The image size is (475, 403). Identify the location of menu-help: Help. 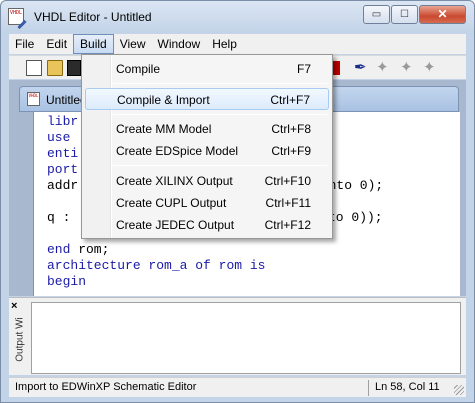
(224, 44).